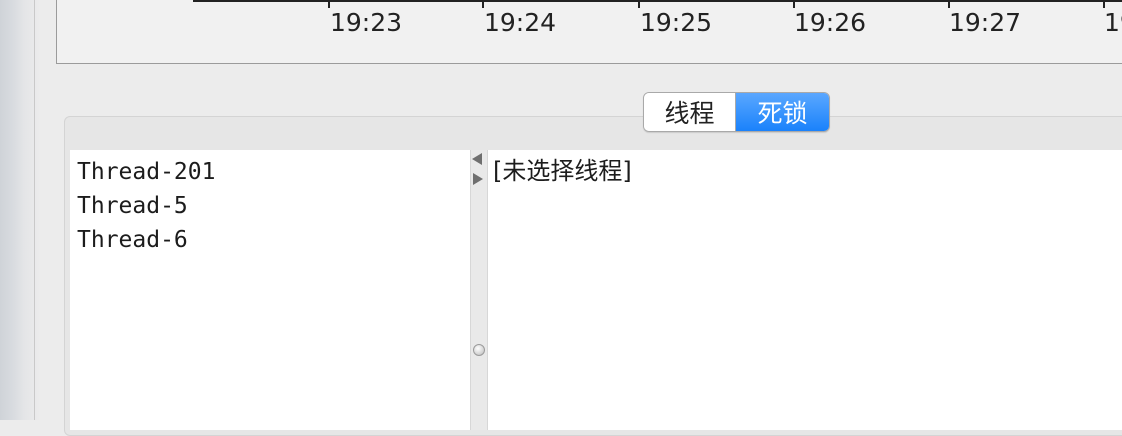 Image resolution: width=1122 pixels, height=436 pixels. Describe the element at coordinates (132, 240) in the screenshot. I see `thread-list-item: Thread-6` at that location.